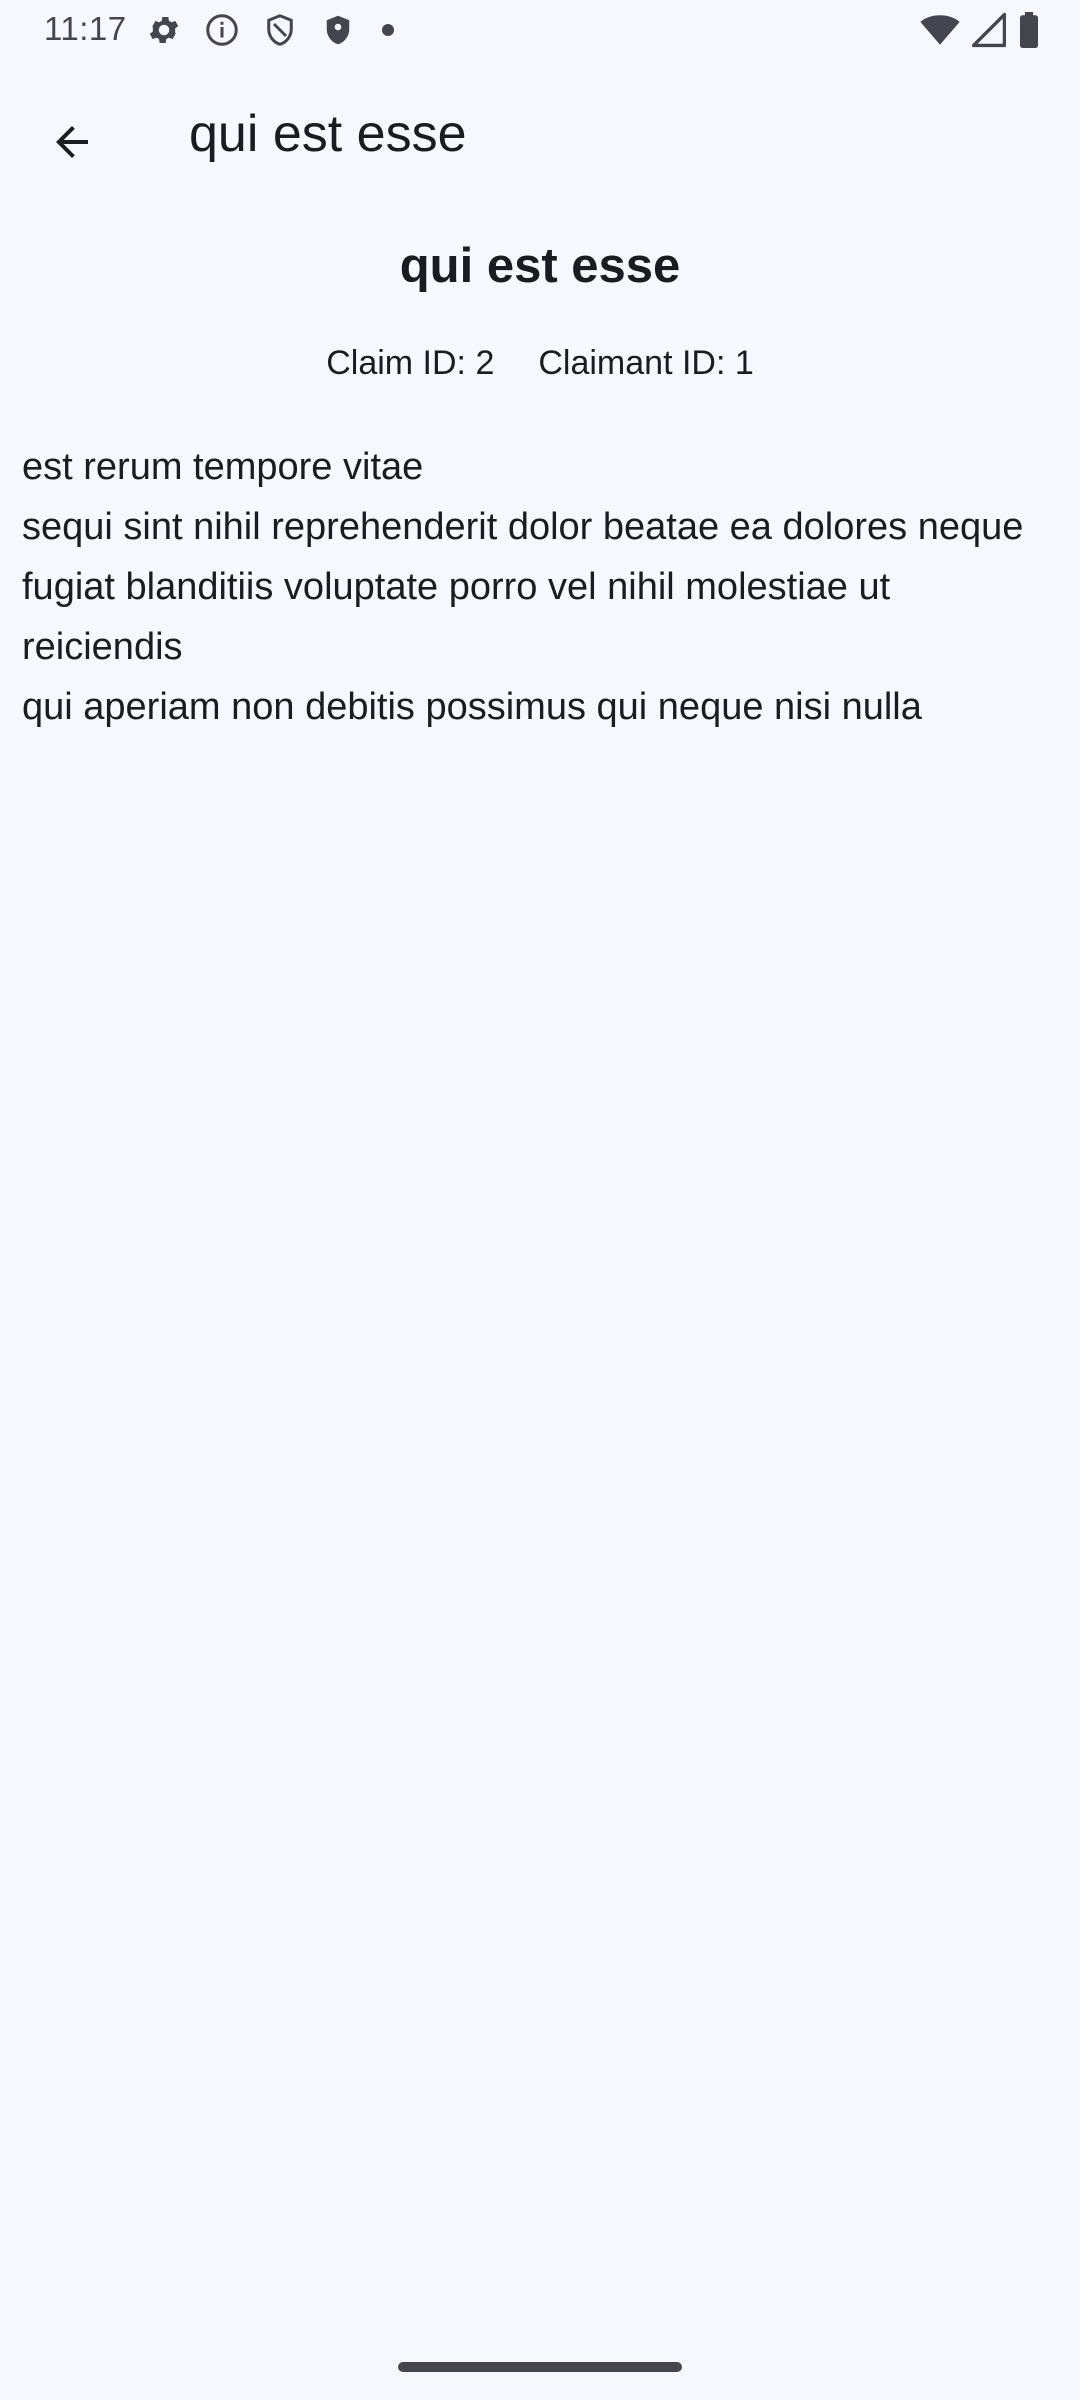 This screenshot has width=1080, height=2400. I want to click on claim-id: Claim ID: 2, so click(410, 363).